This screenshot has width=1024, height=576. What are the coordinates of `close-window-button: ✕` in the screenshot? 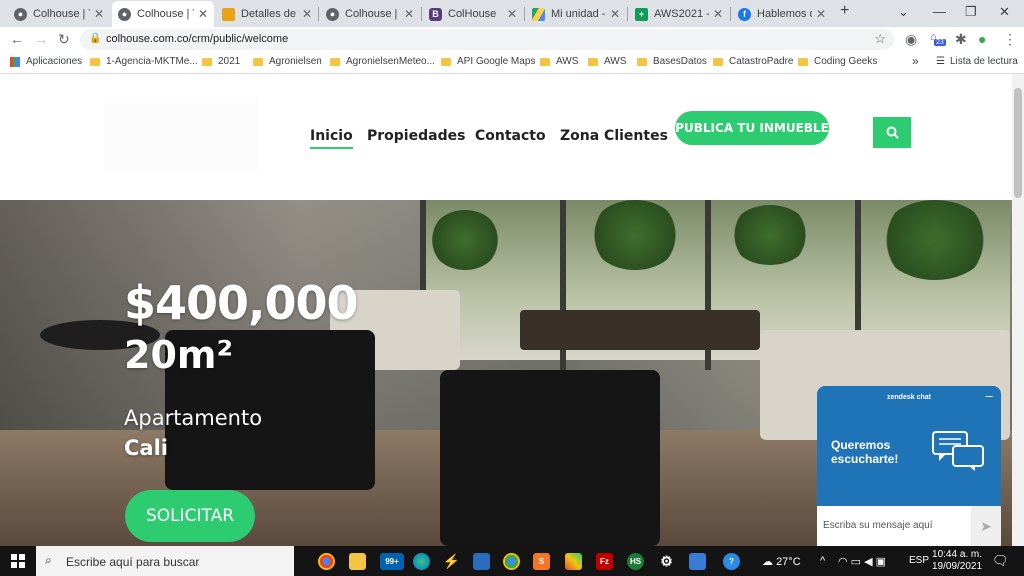 It's located at (1004, 12).